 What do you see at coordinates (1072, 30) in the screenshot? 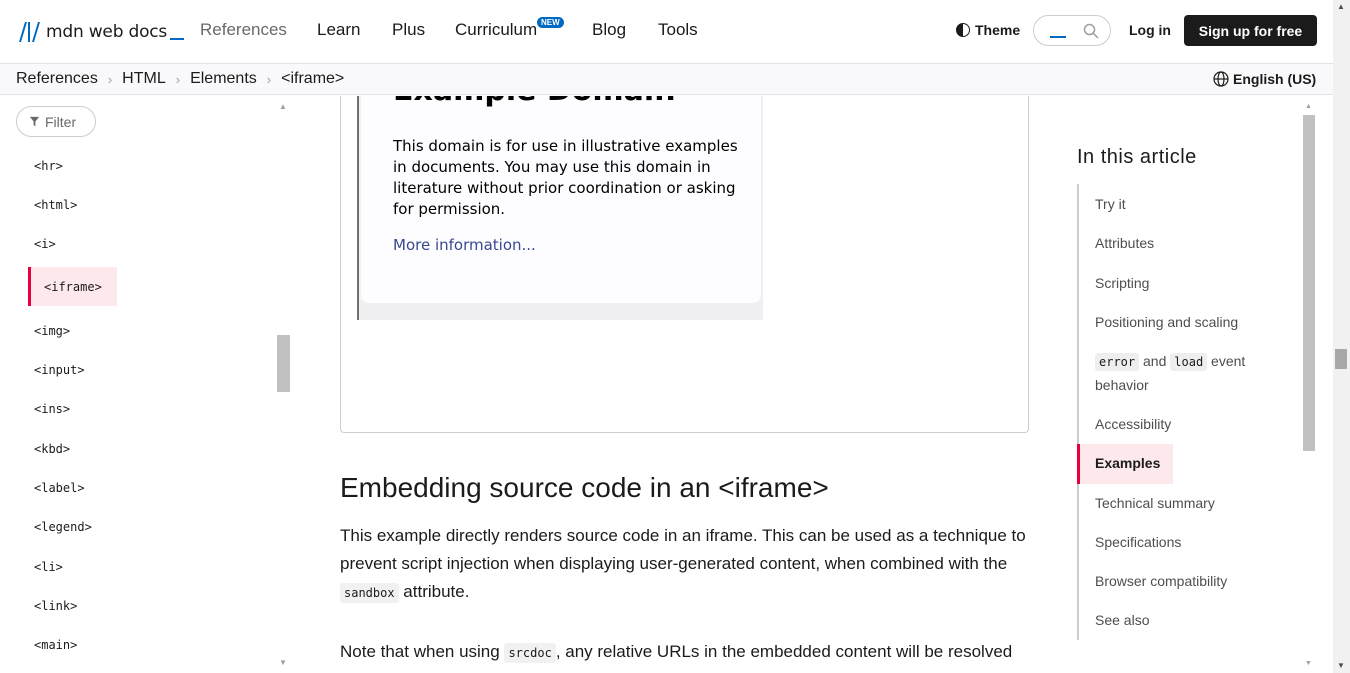
I see `search-button` at bounding box center [1072, 30].